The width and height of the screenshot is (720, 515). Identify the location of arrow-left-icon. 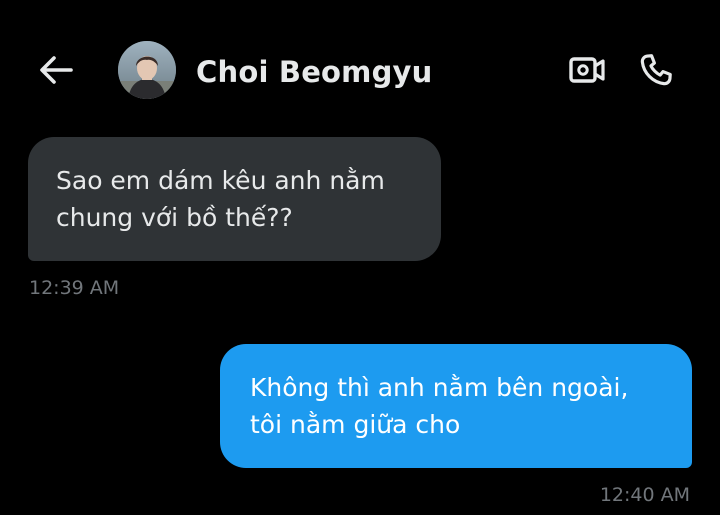
(56, 70).